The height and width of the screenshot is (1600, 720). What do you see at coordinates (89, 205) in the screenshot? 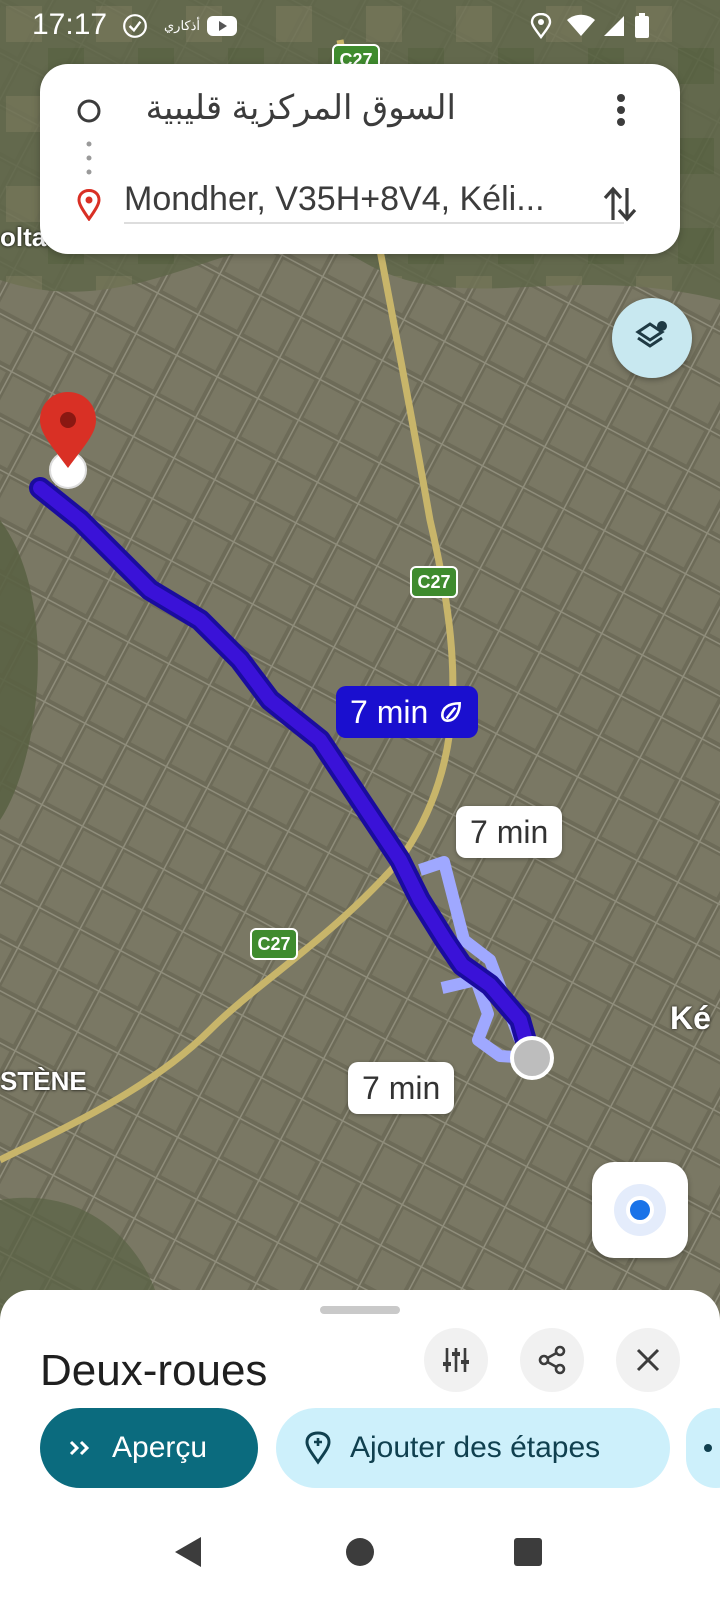
I see `destination-pin-icon` at bounding box center [89, 205].